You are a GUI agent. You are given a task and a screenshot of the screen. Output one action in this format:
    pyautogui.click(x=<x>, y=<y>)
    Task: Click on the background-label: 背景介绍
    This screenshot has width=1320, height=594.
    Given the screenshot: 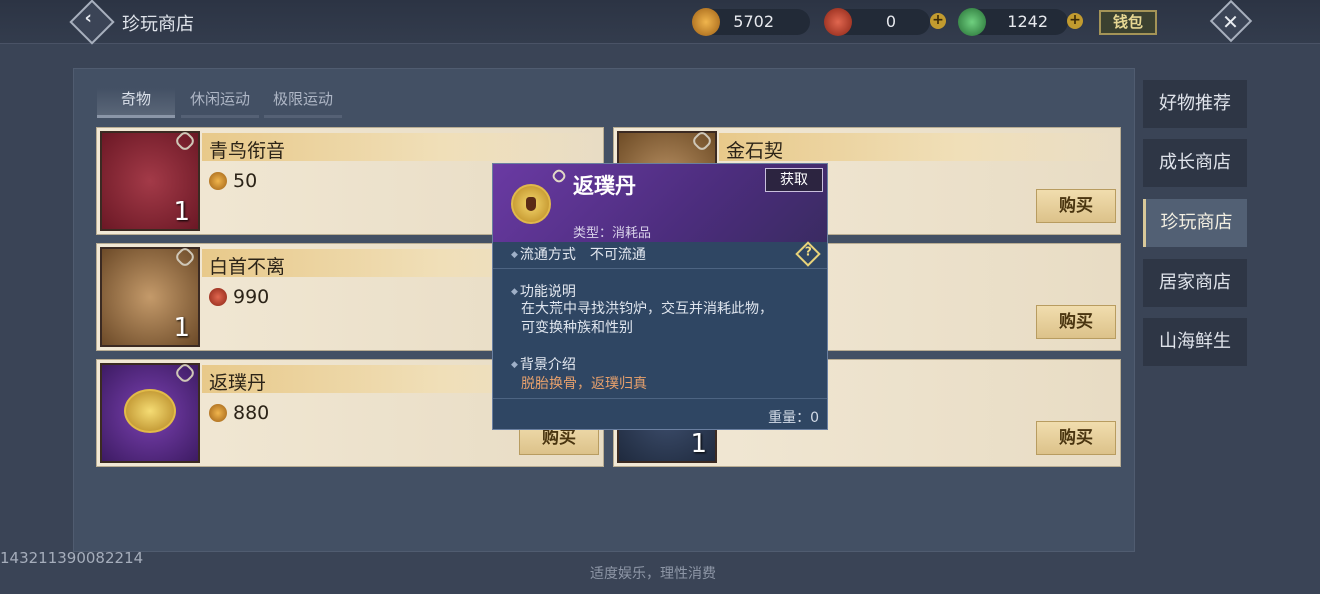 What is the action you would take?
    pyautogui.click(x=547, y=365)
    